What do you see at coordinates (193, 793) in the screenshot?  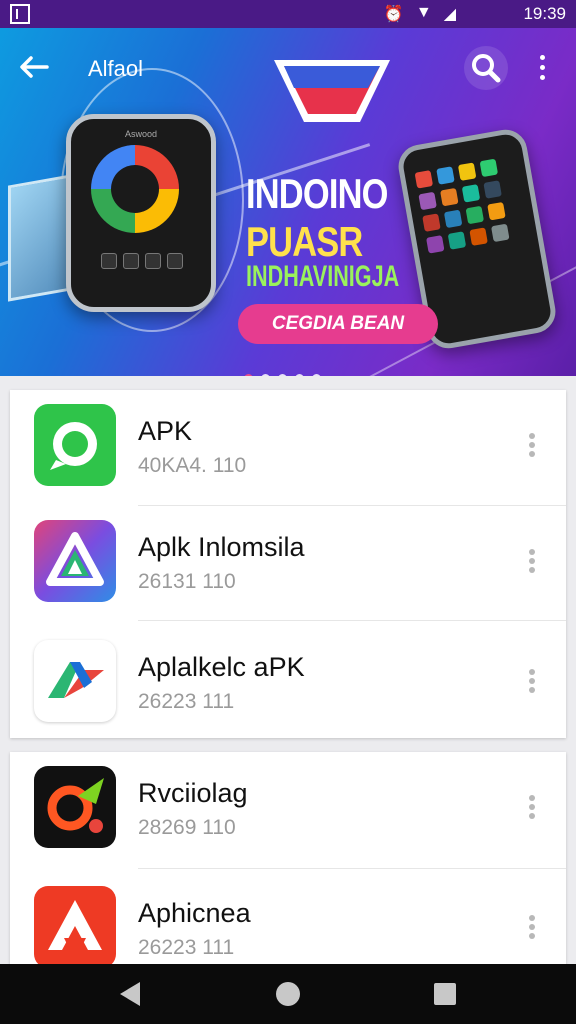 I see `app-title: Rvciiolag` at bounding box center [193, 793].